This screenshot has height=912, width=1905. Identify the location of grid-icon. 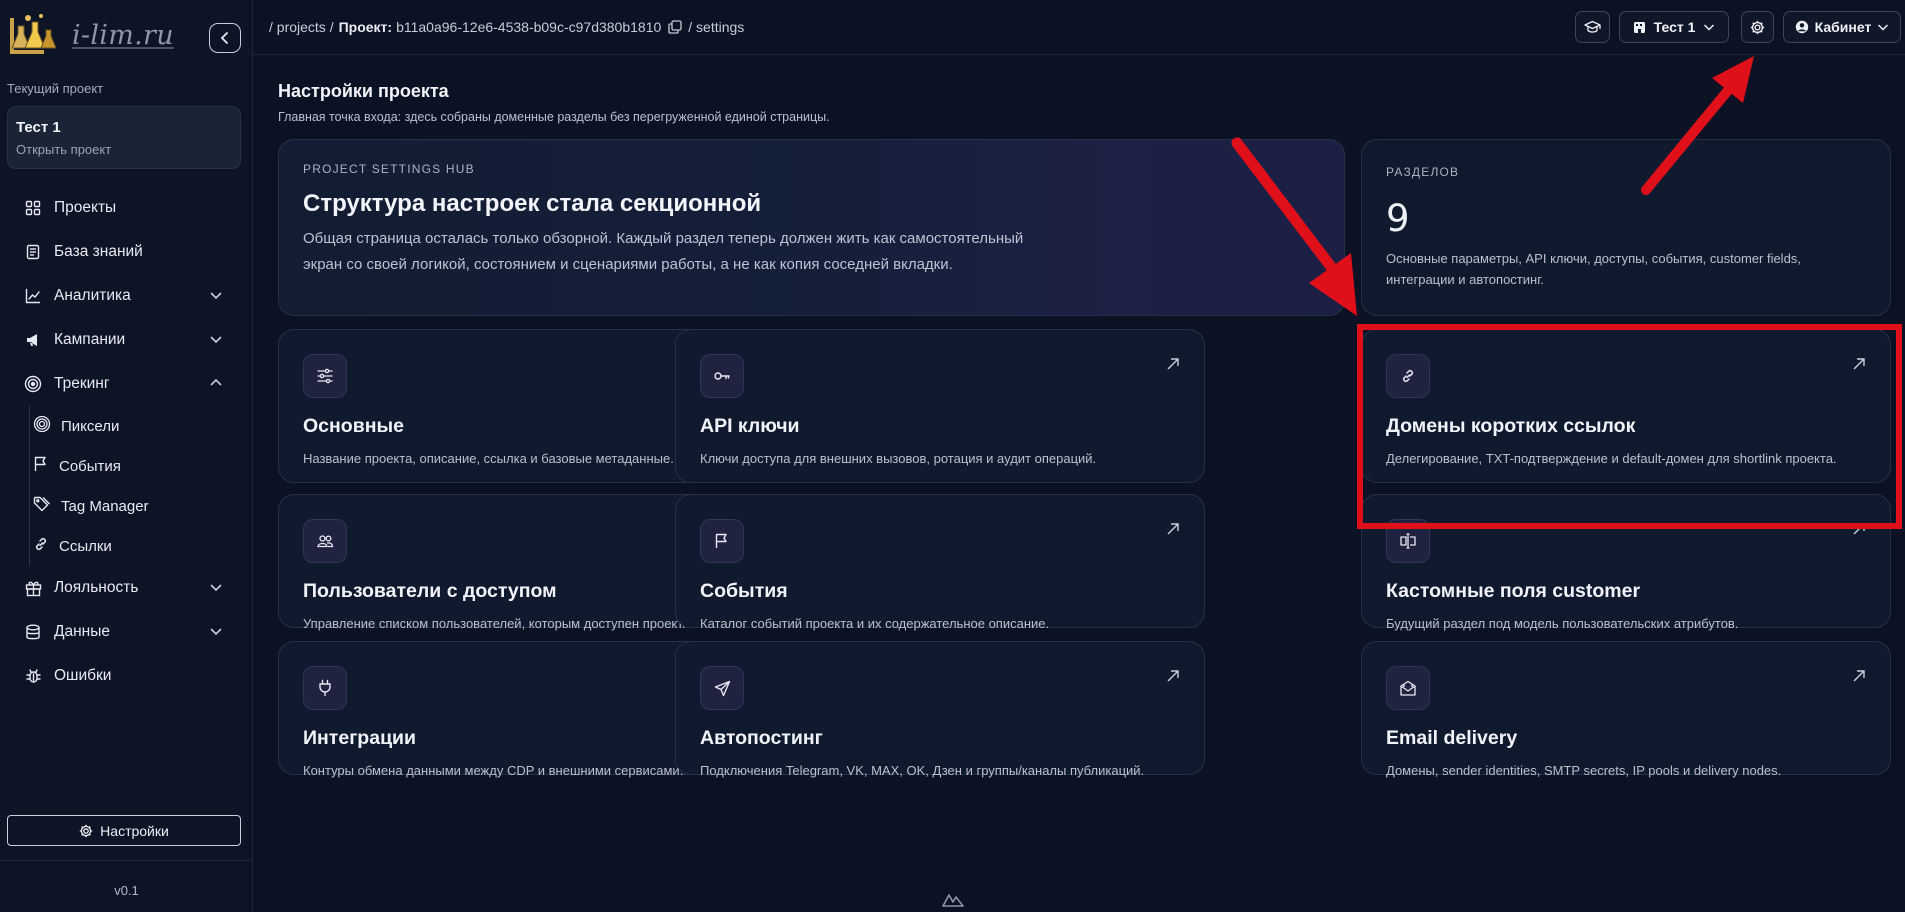
(33, 208).